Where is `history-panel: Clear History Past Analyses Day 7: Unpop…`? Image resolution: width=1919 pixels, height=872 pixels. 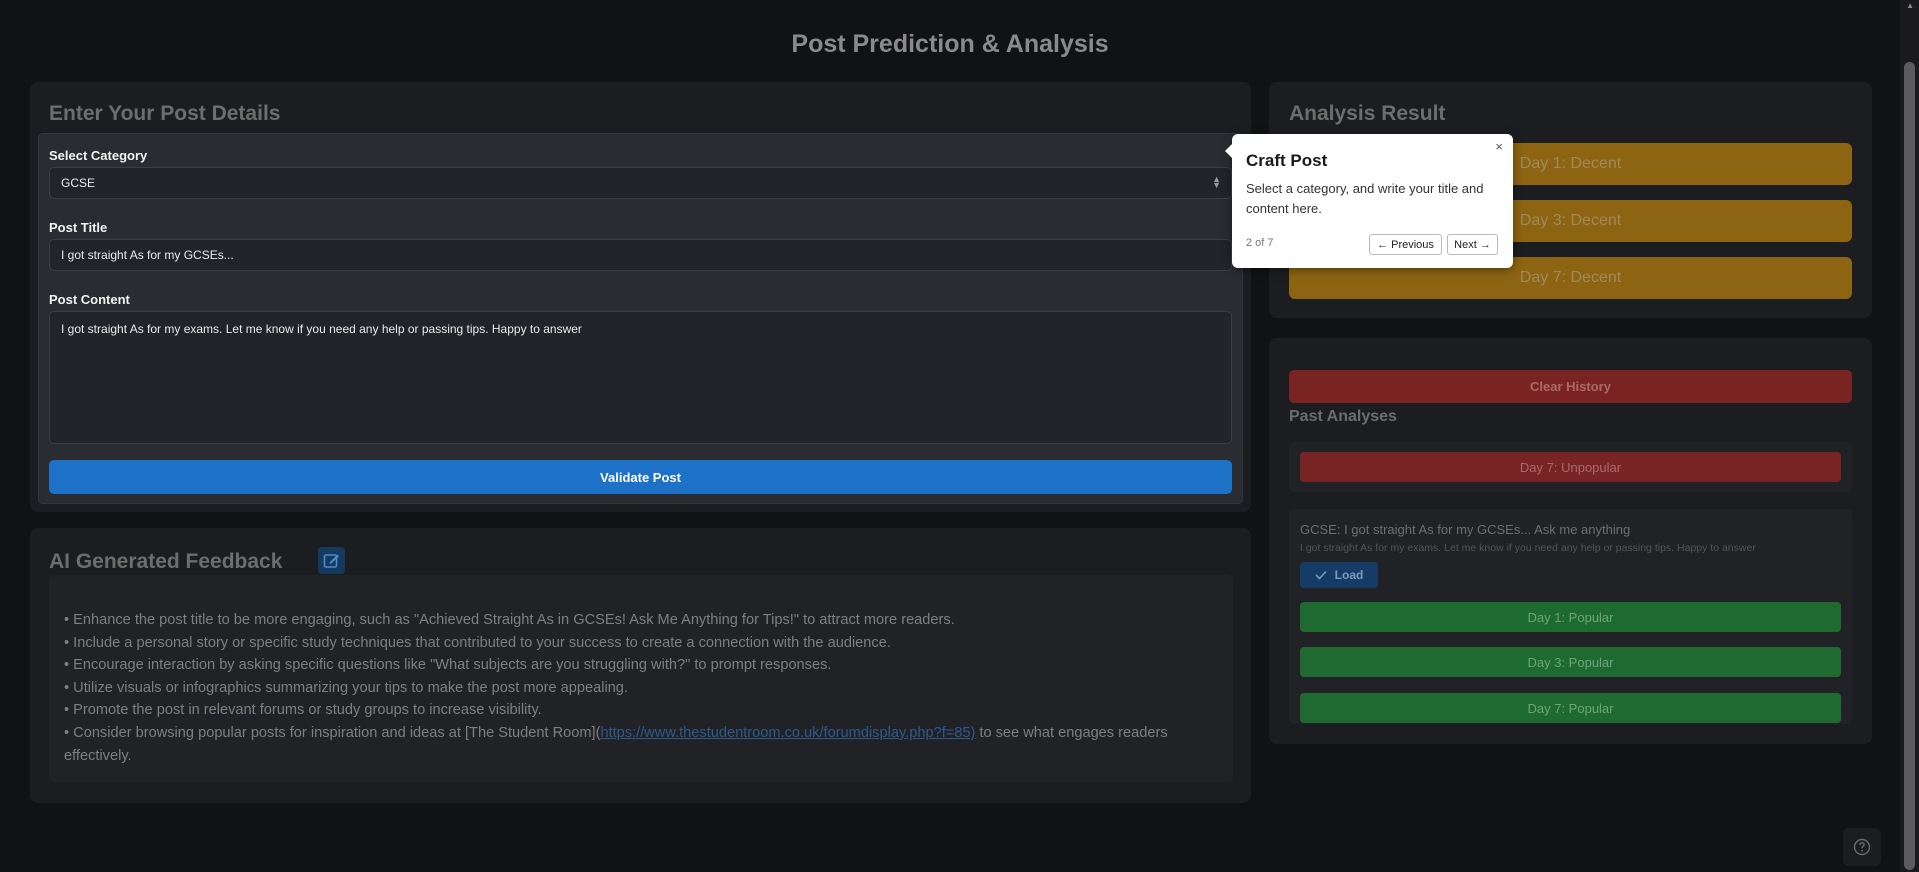
history-panel: Clear History Past Analyses Day 7: Unpop… is located at coordinates (1570, 541).